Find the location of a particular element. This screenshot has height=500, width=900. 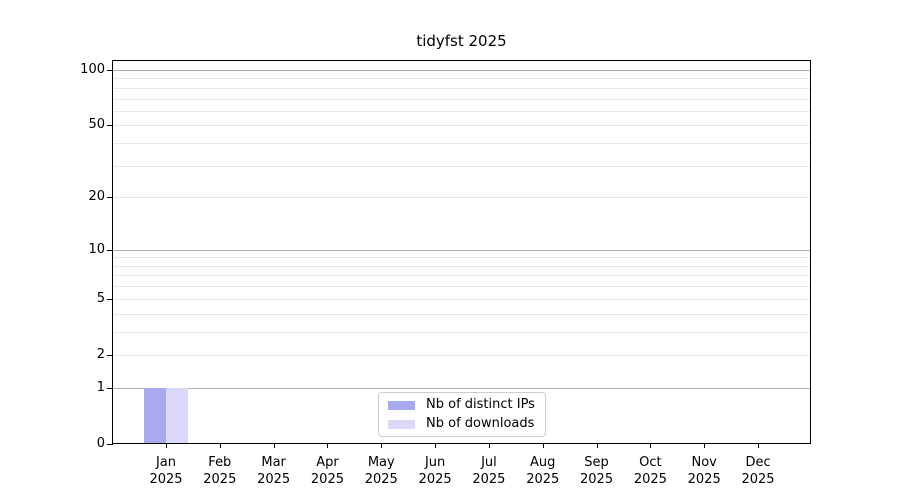

legend-item: Nb of distinct IPs is located at coordinates (462, 405).